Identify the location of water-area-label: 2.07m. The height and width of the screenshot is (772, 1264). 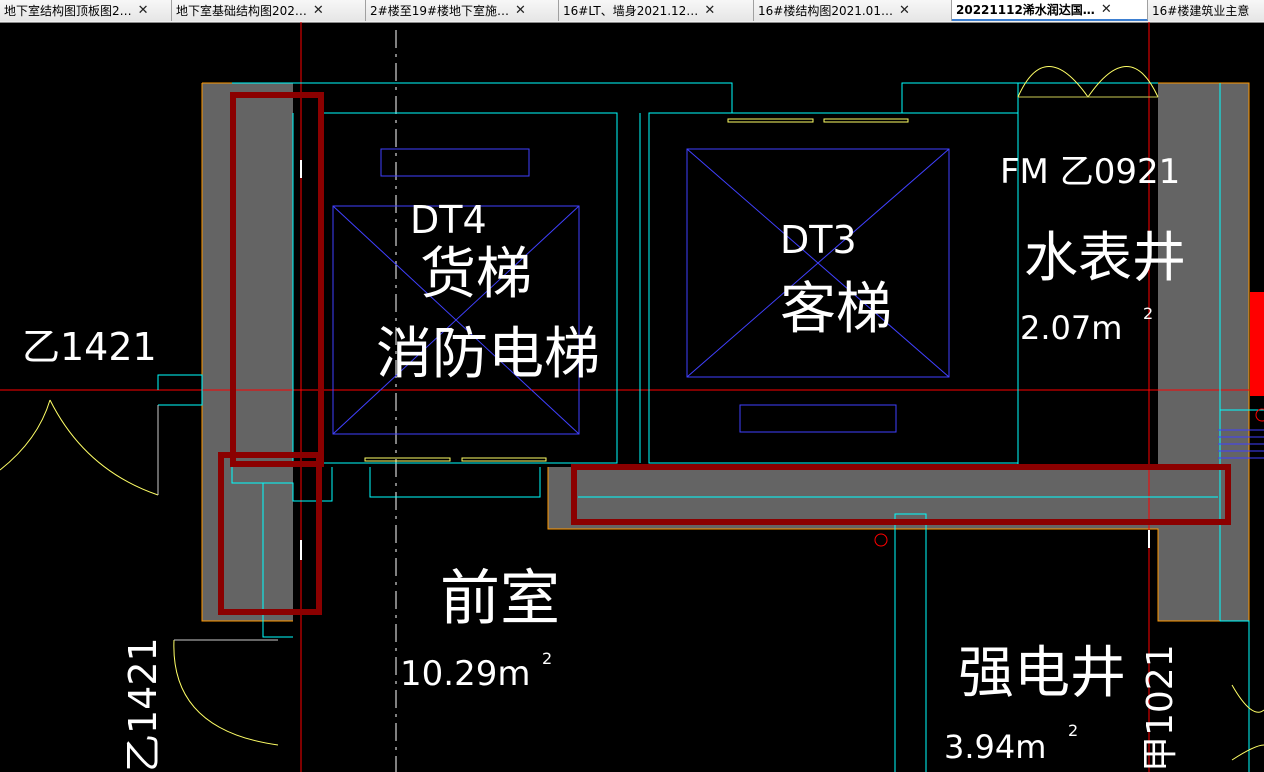
(1071, 328).